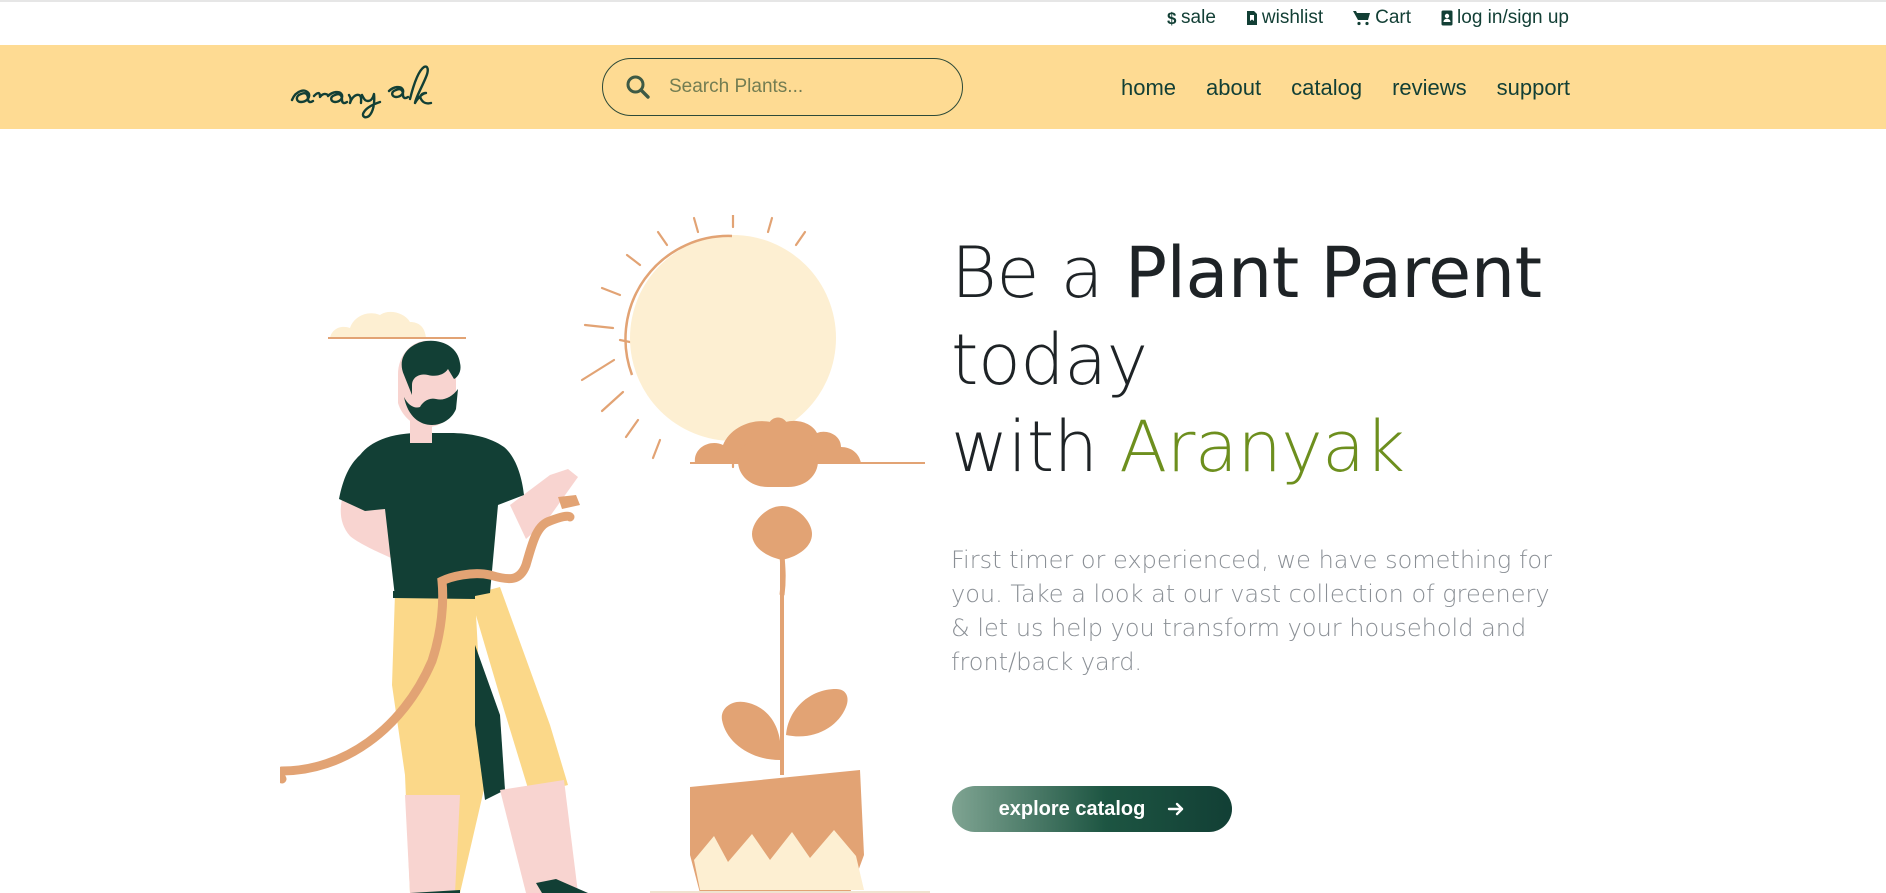 The height and width of the screenshot is (893, 1886). What do you see at coordinates (790, 655) in the screenshot?
I see `potted-plant-illustration` at bounding box center [790, 655].